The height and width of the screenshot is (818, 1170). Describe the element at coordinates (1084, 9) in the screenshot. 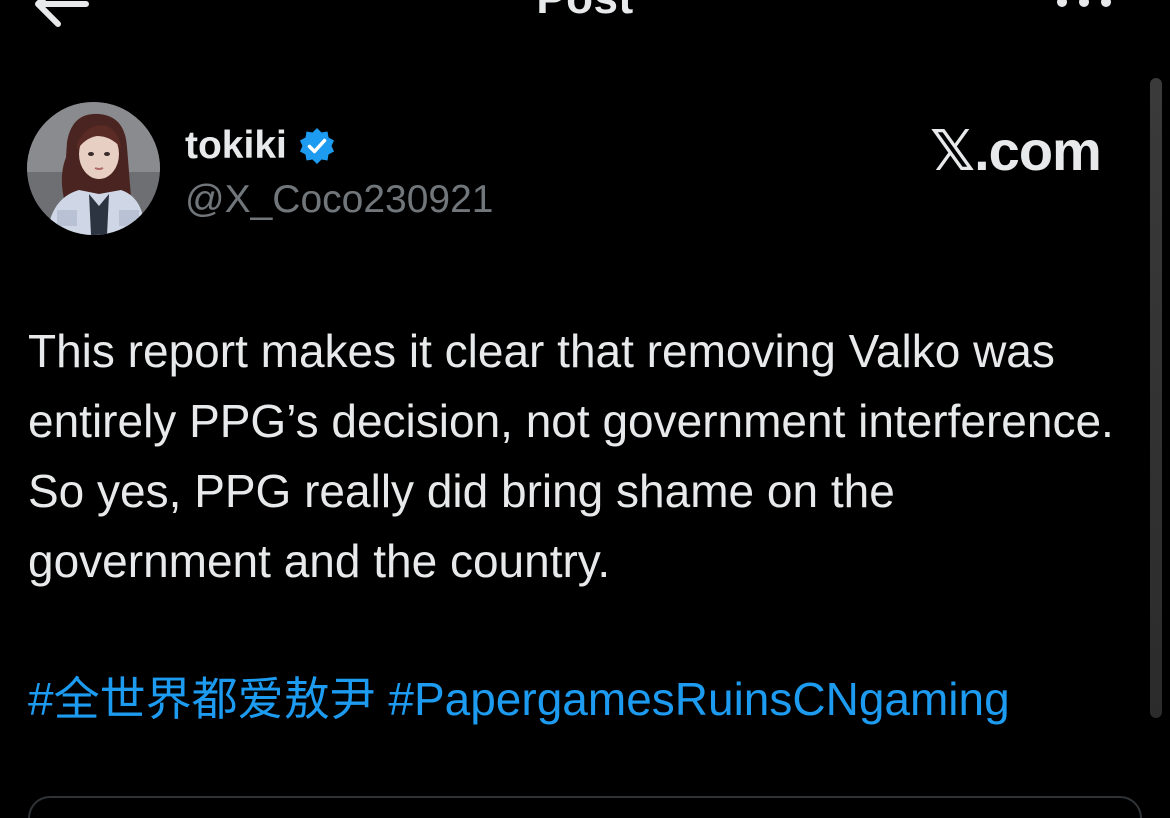

I see `more-options-button` at that location.